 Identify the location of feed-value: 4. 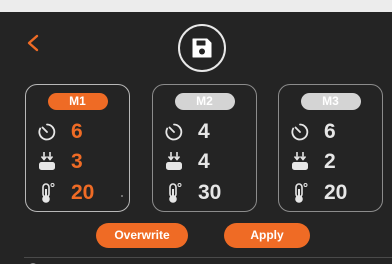
(204, 161).